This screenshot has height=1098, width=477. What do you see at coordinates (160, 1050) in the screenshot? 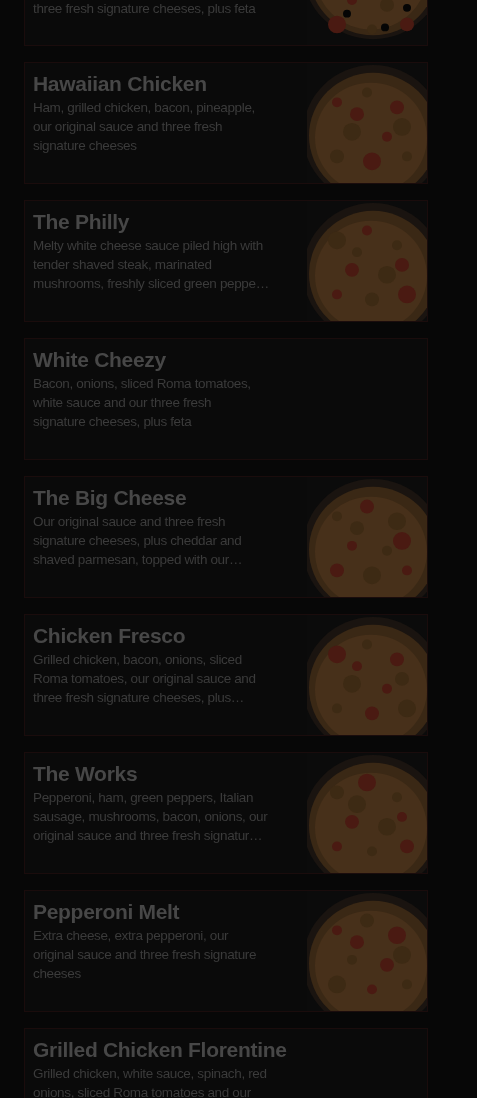
I see `pizza-title: Grilled Chicken Florentine` at bounding box center [160, 1050].